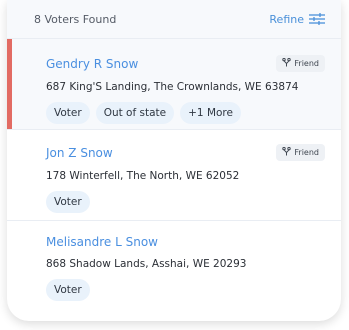 The image size is (349, 330). Describe the element at coordinates (146, 264) in the screenshot. I see `voter-address: 868 Shadow Lands, Asshai, WE 20293` at that location.